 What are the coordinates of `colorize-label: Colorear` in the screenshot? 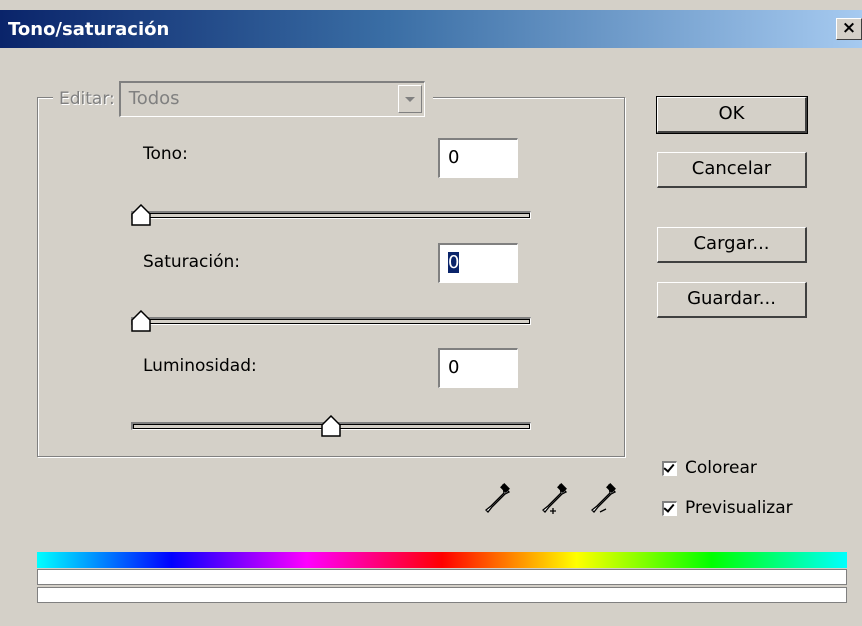 It's located at (721, 468).